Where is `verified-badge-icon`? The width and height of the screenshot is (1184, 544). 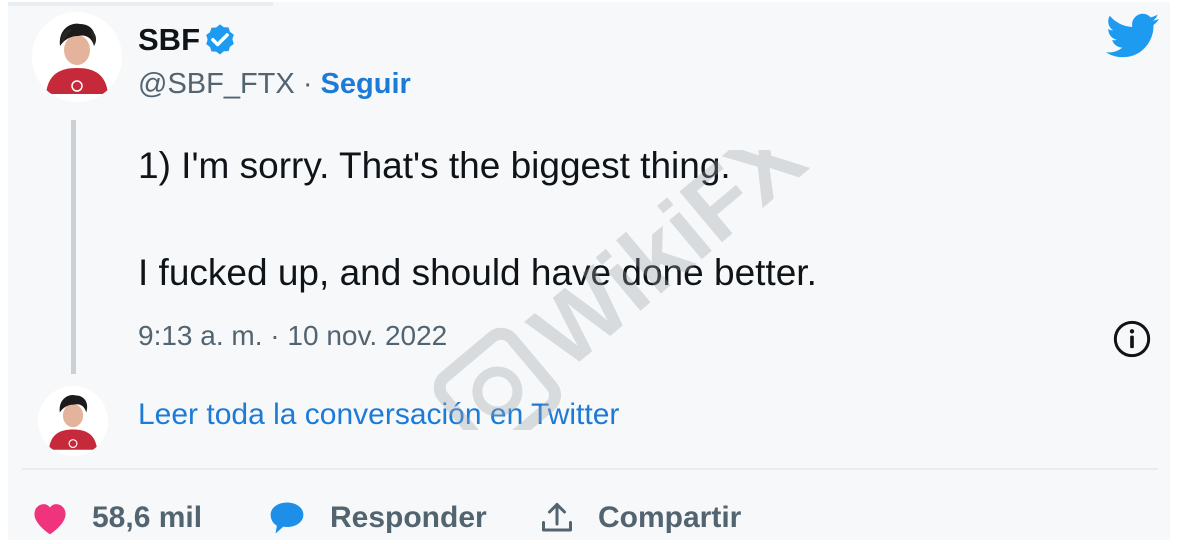
verified-badge-icon is located at coordinates (220, 39).